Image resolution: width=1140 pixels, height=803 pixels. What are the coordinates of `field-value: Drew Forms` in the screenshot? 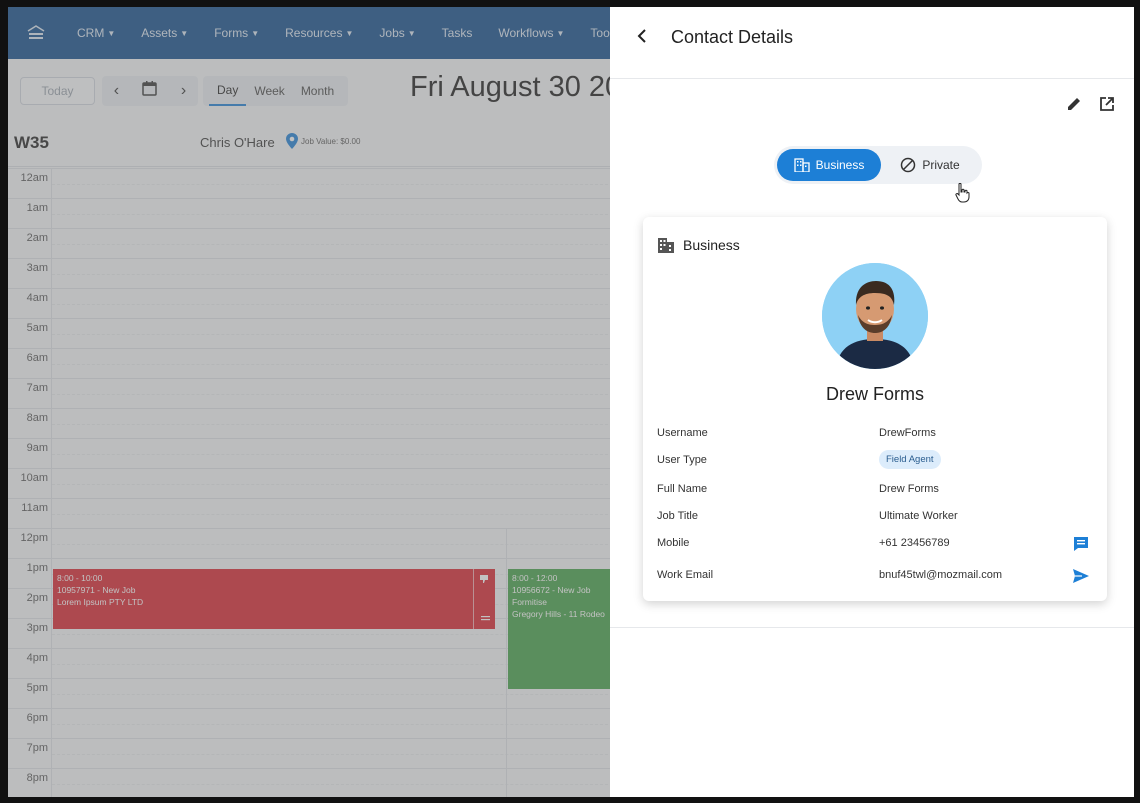 It's located at (909, 489).